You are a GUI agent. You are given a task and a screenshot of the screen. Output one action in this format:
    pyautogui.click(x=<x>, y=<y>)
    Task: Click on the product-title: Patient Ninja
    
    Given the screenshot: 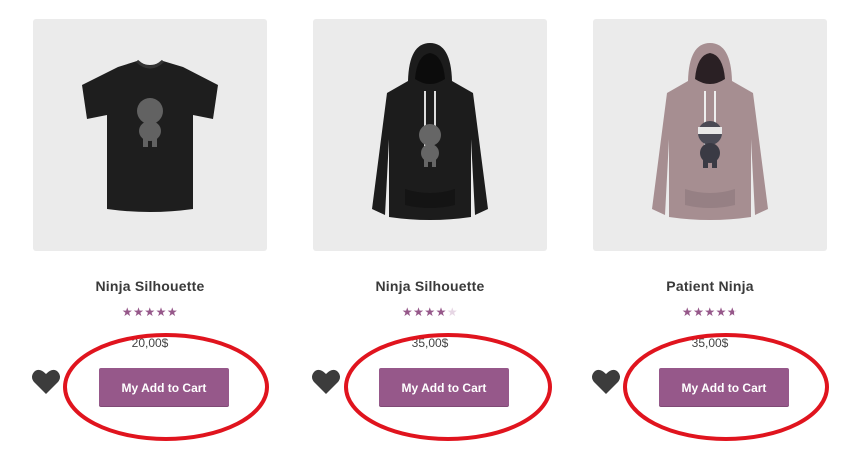 What is the action you would take?
    pyautogui.click(x=710, y=286)
    